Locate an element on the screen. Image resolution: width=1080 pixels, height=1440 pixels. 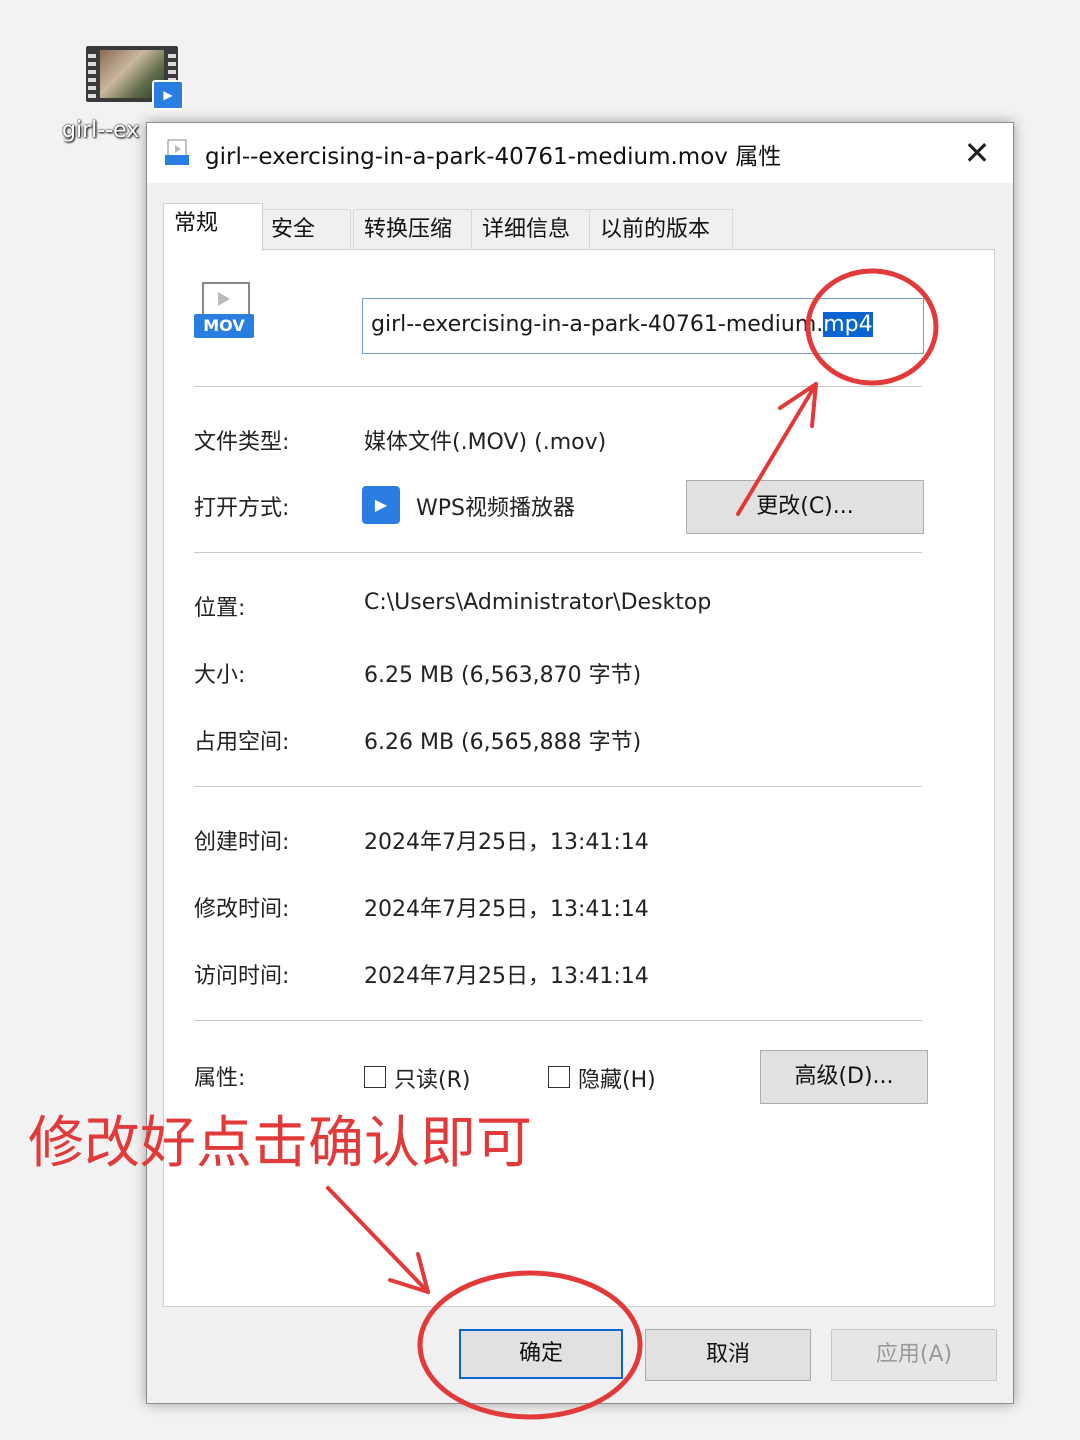
wps-player-badge-icon: ▶ is located at coordinates (168, 95).